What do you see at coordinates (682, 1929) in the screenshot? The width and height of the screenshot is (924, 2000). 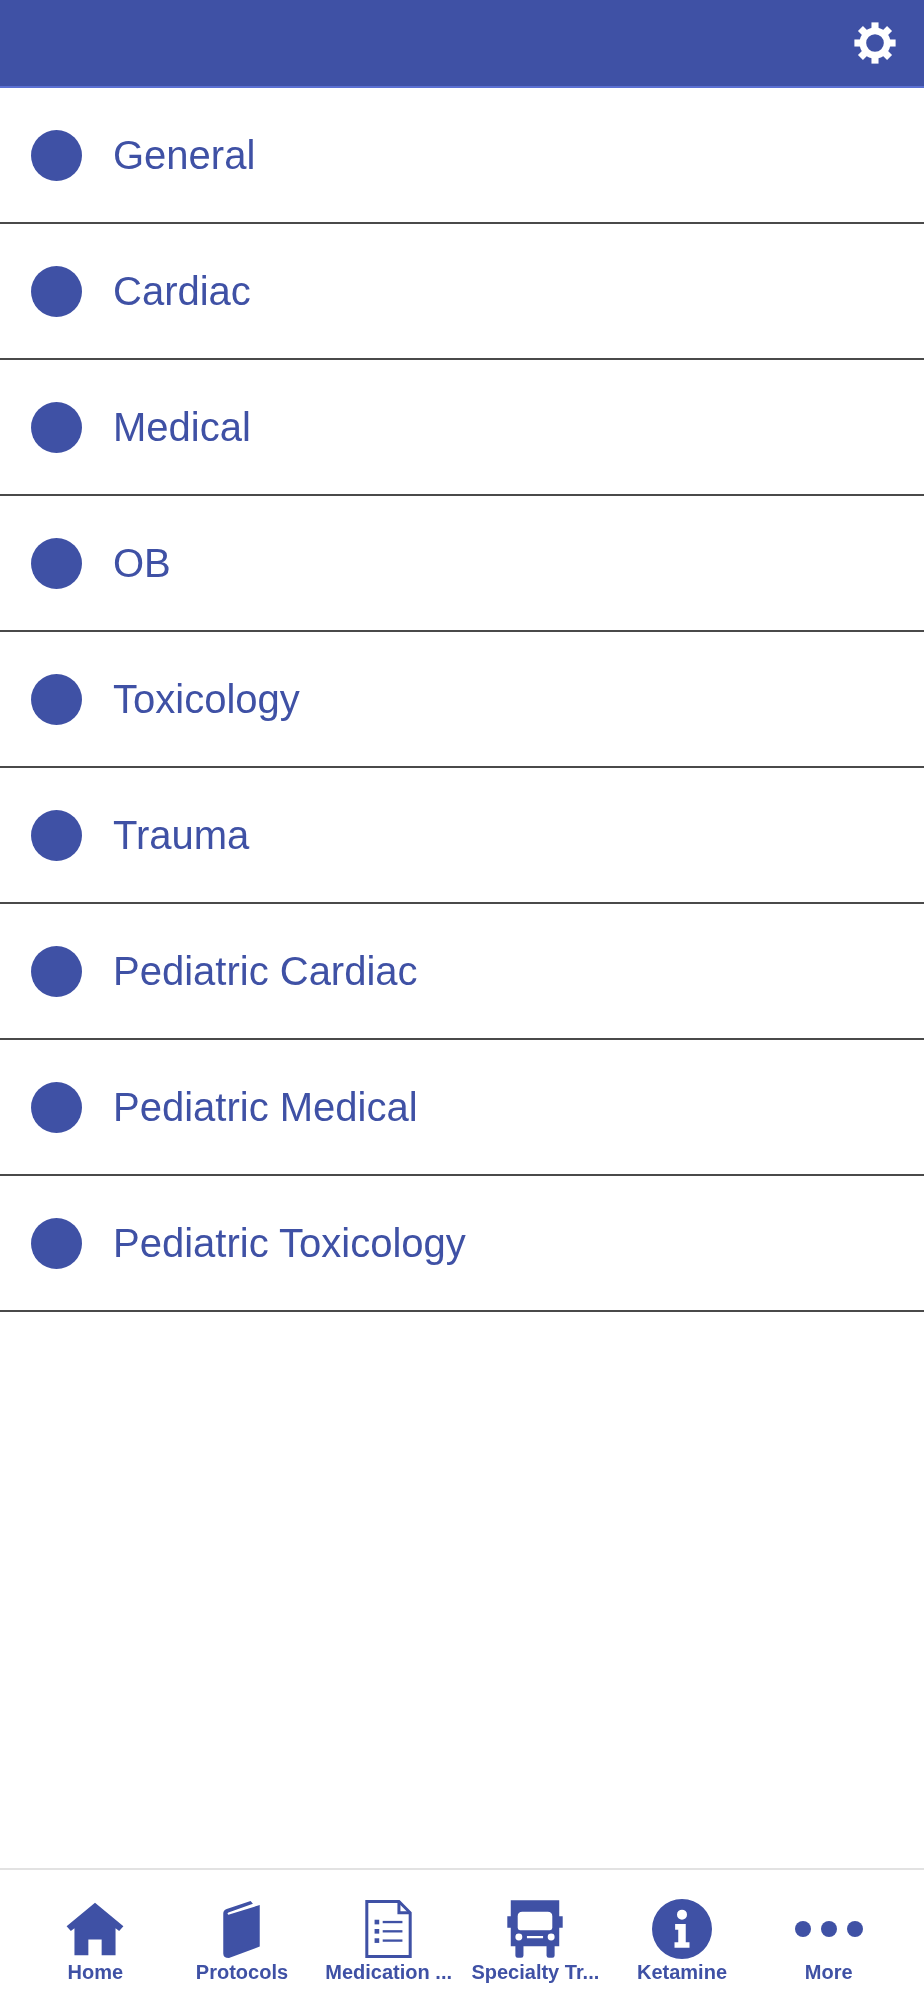 I see `info-icon` at bounding box center [682, 1929].